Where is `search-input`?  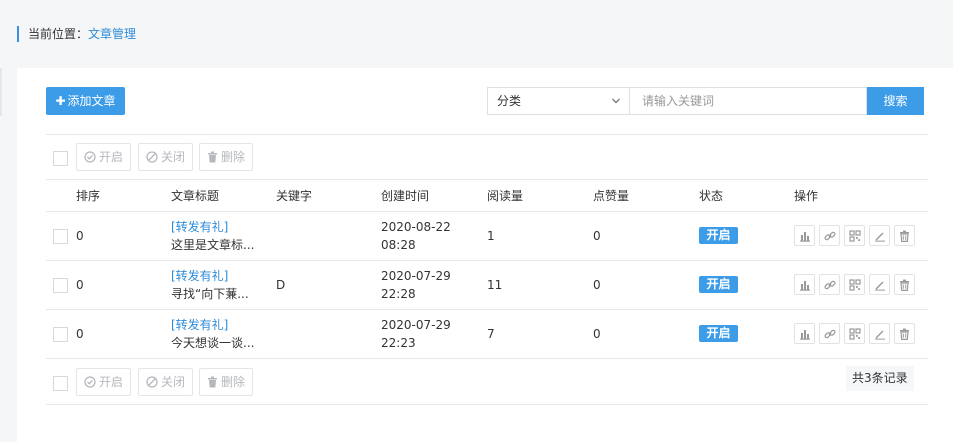 search-input is located at coordinates (748, 101).